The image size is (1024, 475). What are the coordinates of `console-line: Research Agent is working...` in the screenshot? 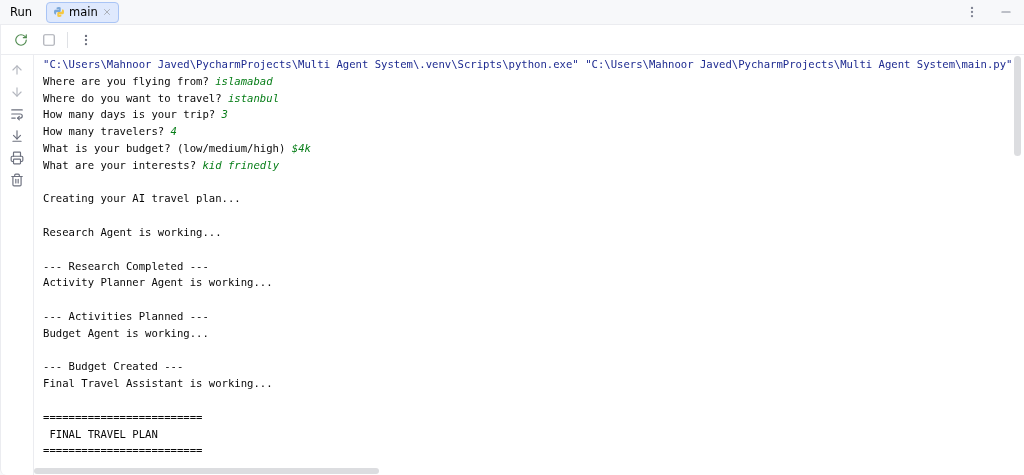 It's located at (132, 231).